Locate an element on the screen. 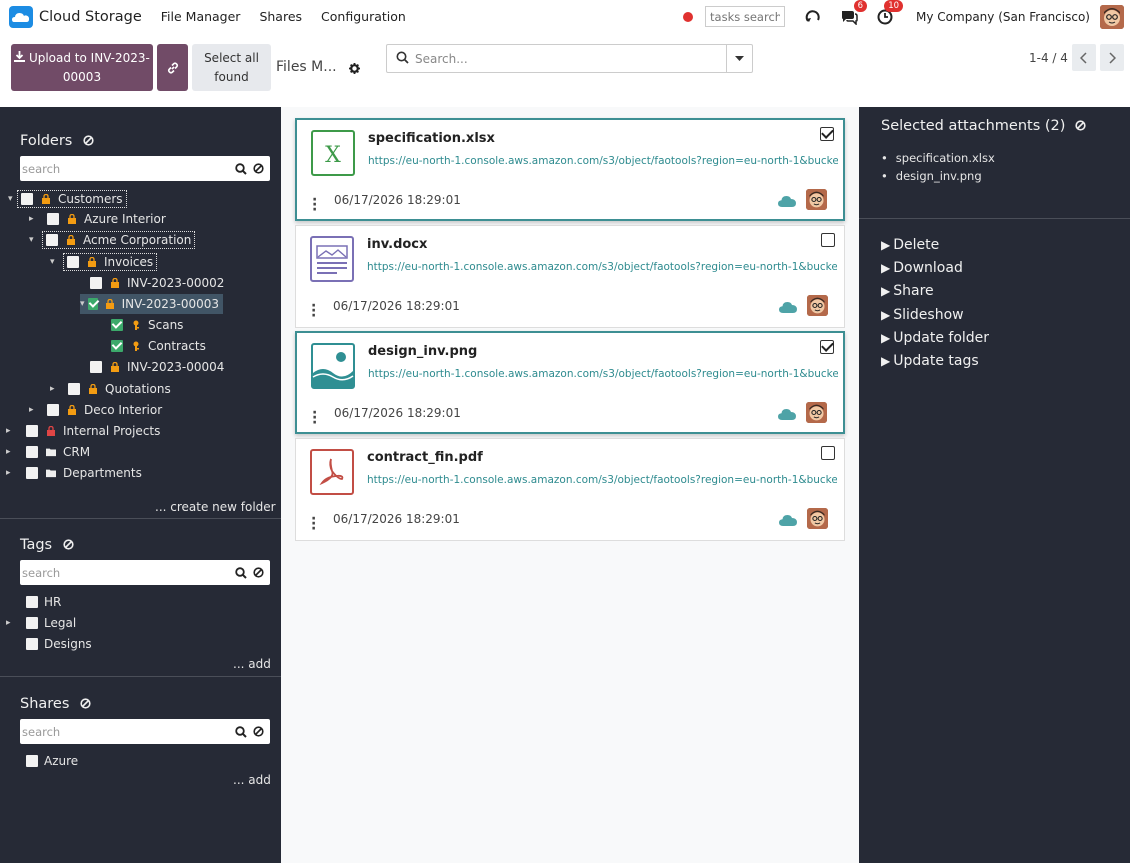 This screenshot has width=1130, height=863. company-switcher: My Company (San Francisco) is located at coordinates (1003, 17).